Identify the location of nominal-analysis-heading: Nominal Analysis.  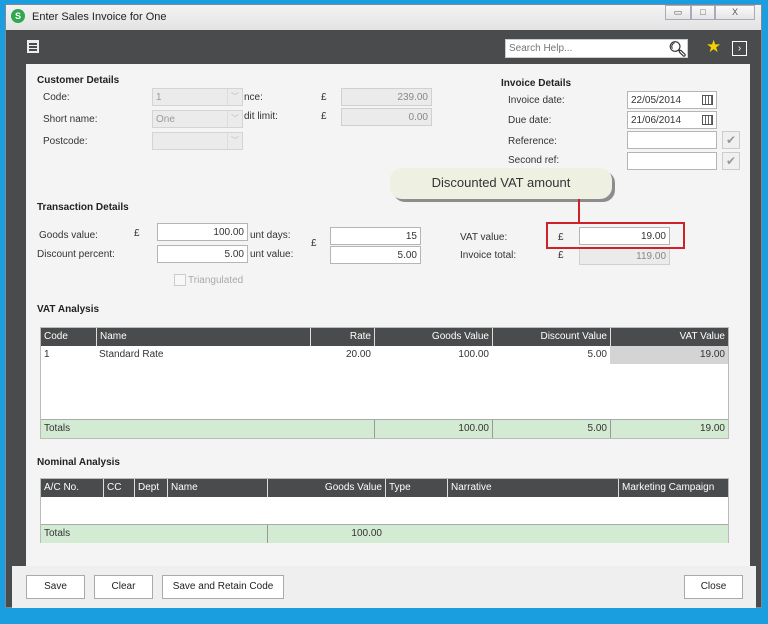
(78, 462).